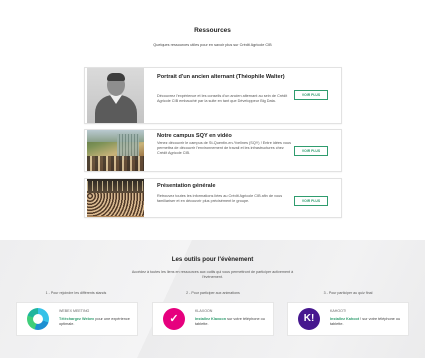  Describe the element at coordinates (38, 319) in the screenshot. I see `webex-icon` at that location.